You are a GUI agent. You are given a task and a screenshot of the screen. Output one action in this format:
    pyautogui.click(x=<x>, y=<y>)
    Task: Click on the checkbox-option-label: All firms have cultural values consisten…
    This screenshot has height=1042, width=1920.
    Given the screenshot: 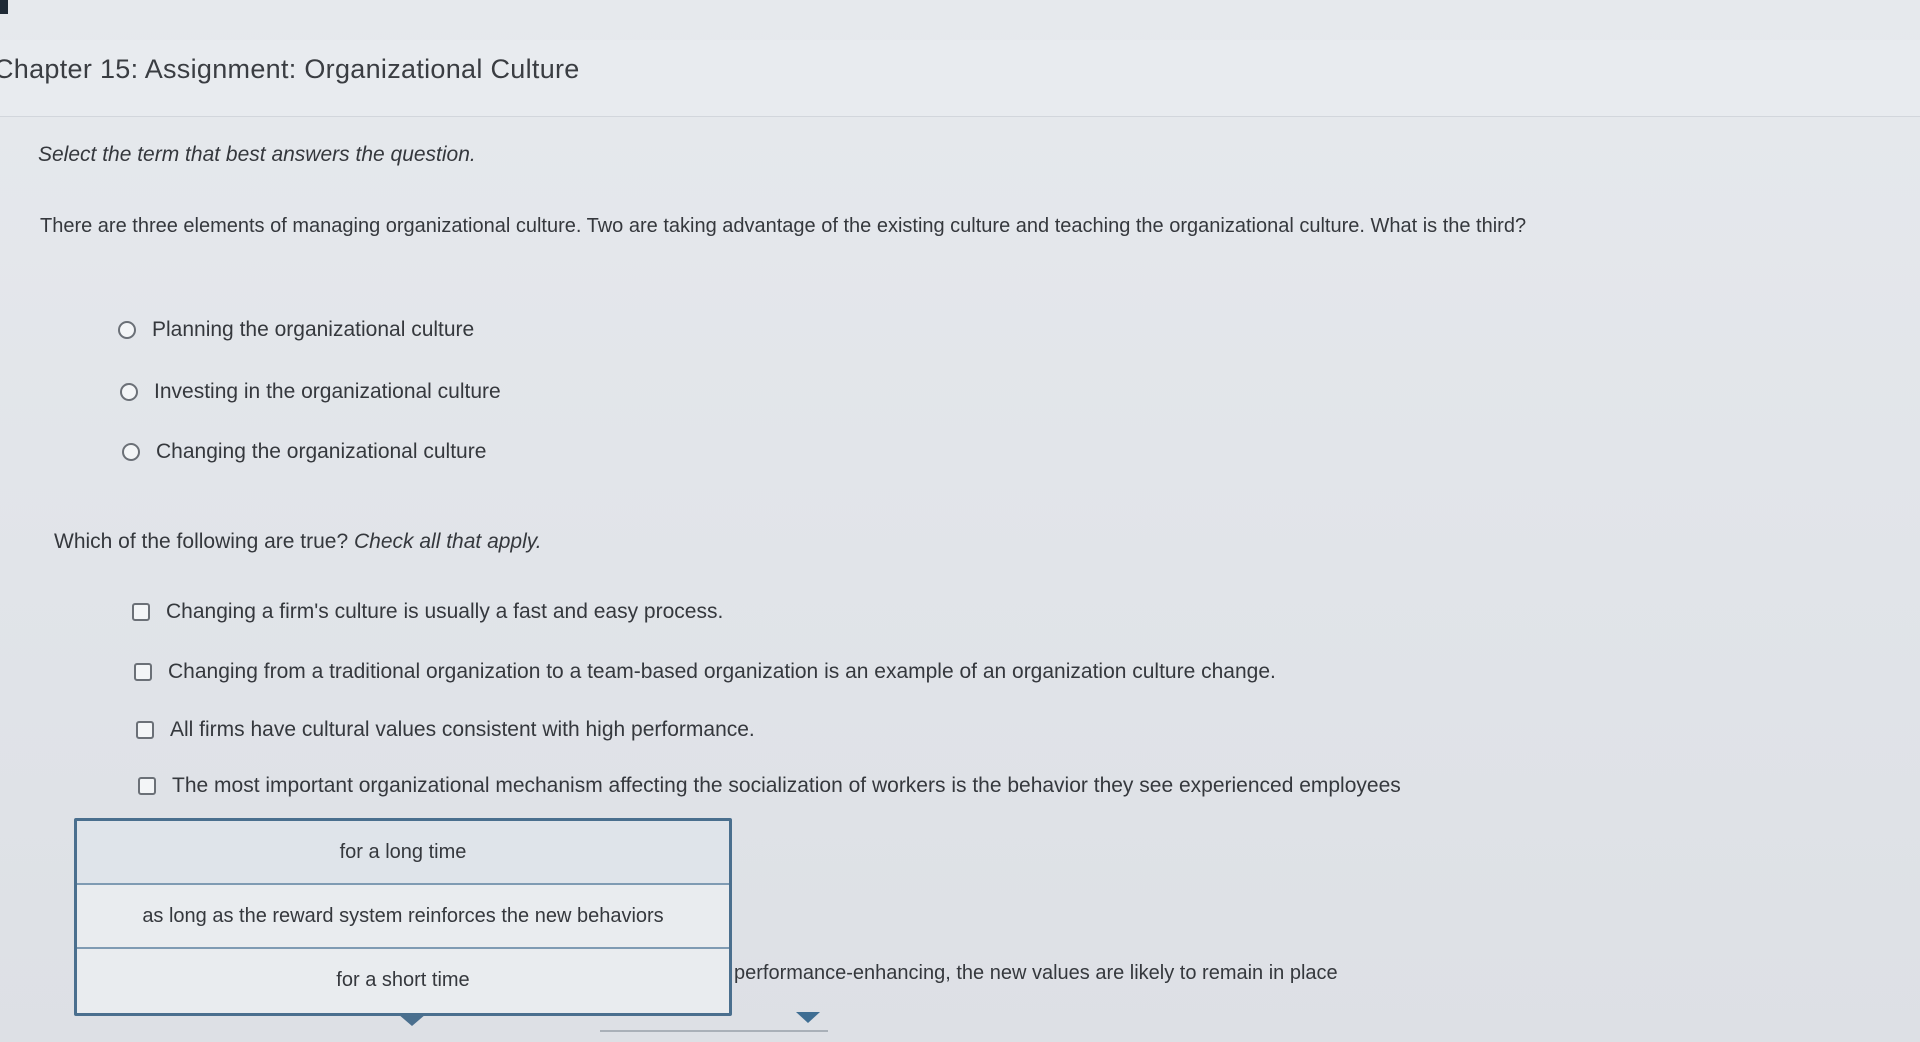 What is the action you would take?
    pyautogui.click(x=462, y=729)
    